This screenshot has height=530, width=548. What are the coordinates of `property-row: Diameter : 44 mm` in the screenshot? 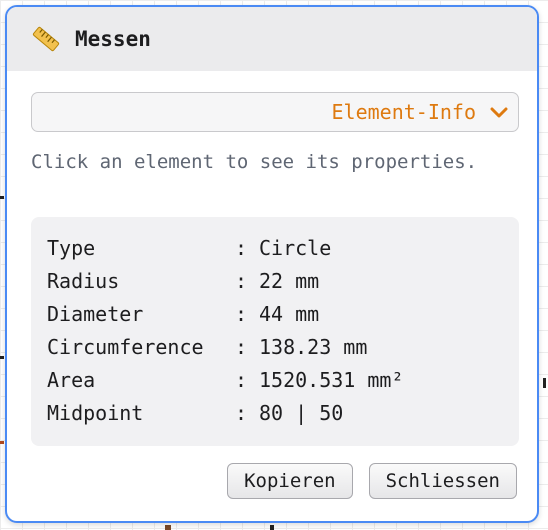 It's located at (275, 313).